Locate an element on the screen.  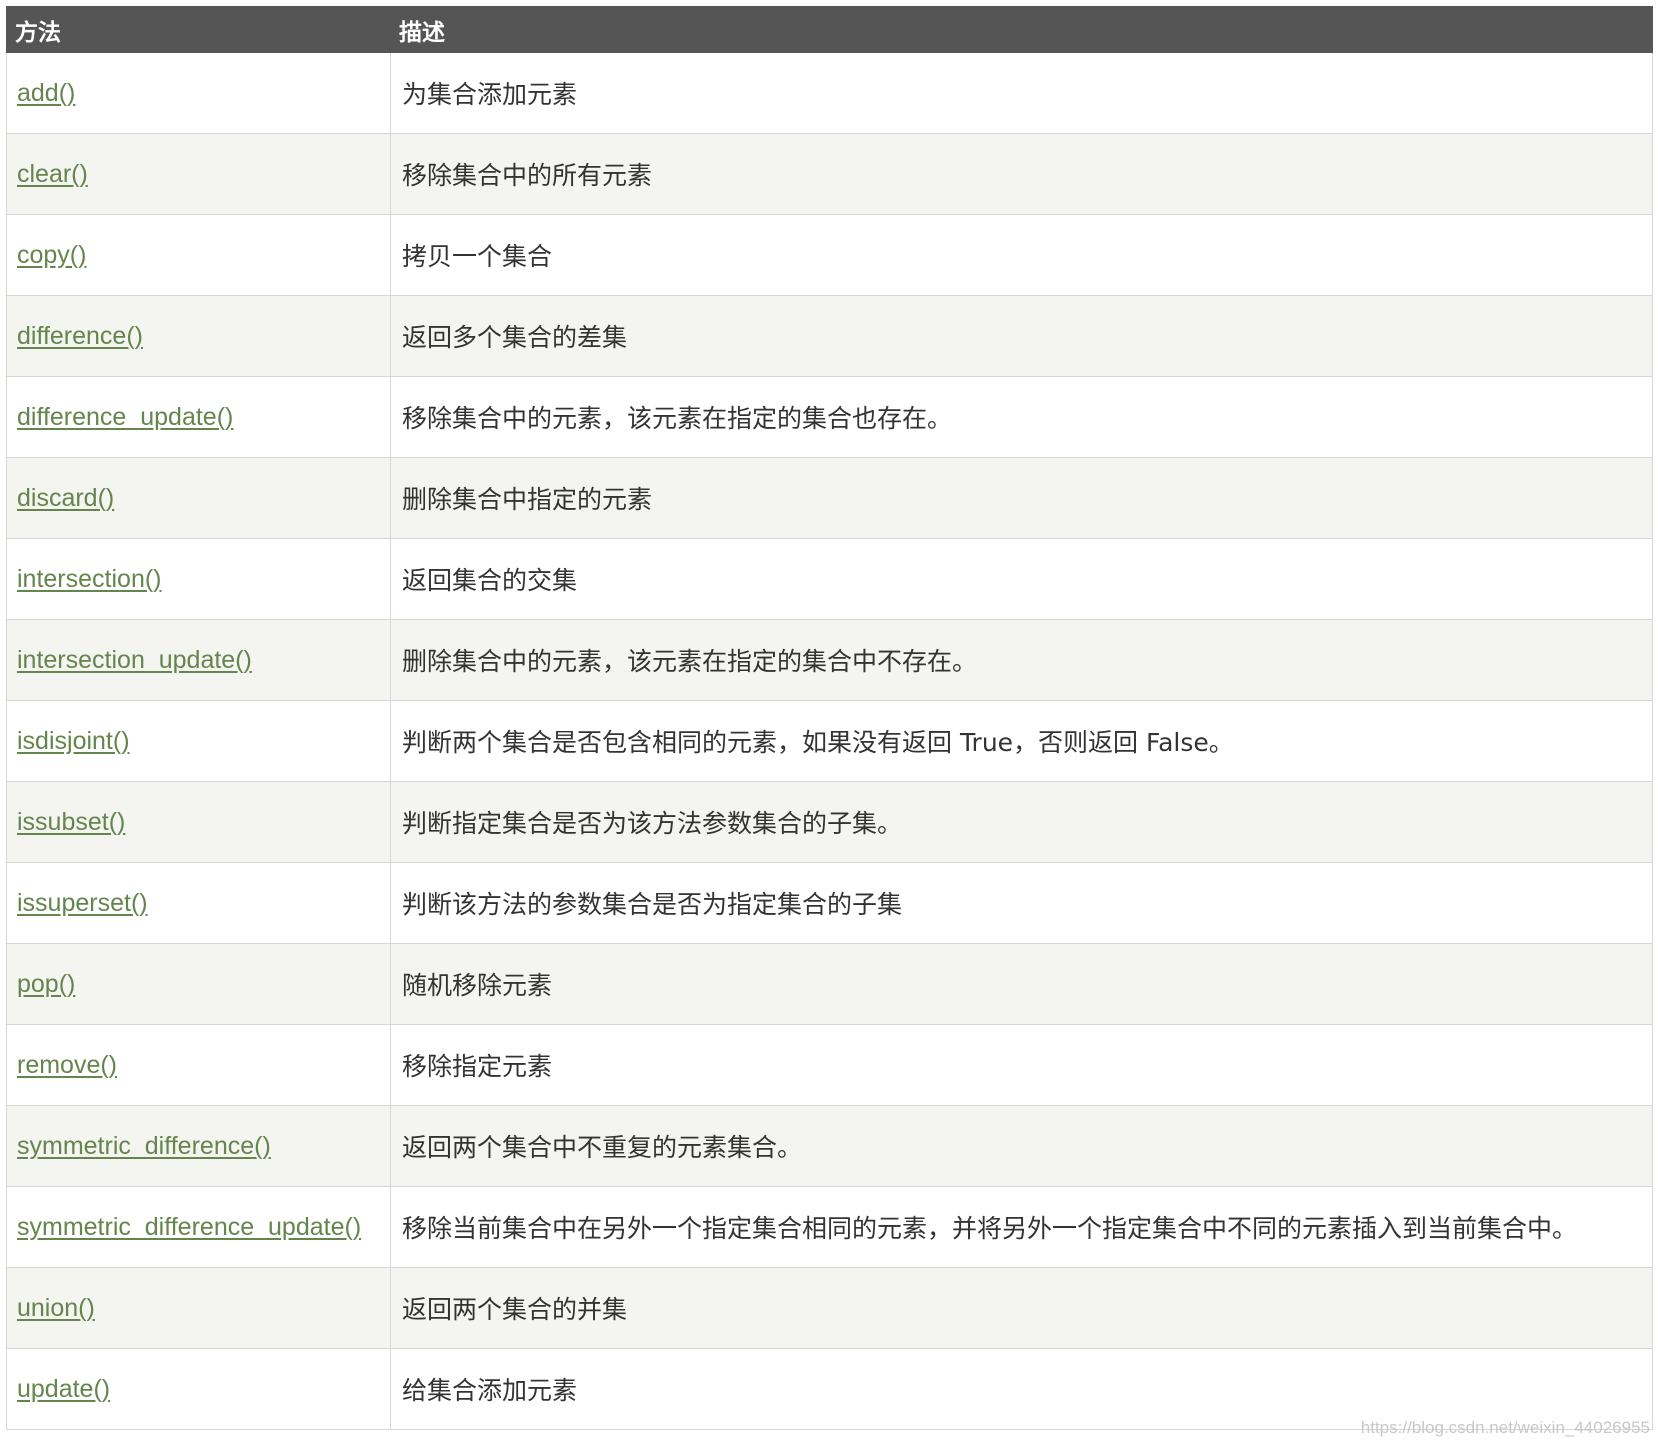
description-cell: 判断两个集合是否包含相同的元素，如果没有返回 True，否则返回 False。 is located at coordinates (1021, 741).